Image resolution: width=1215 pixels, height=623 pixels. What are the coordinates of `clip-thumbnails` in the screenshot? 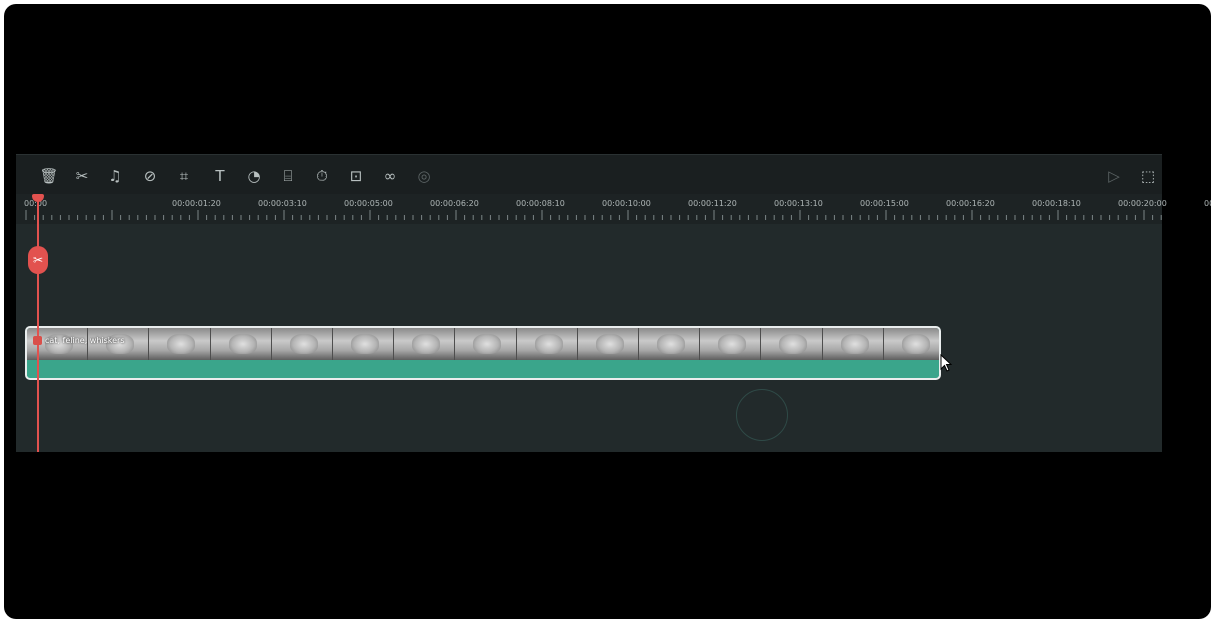 It's located at (483, 344).